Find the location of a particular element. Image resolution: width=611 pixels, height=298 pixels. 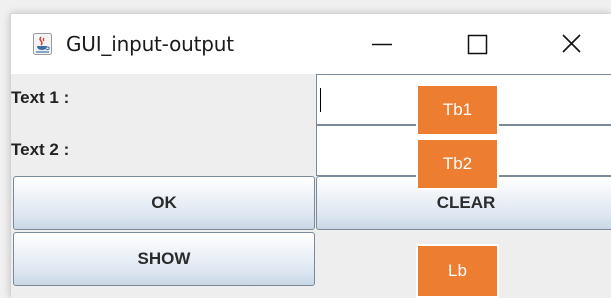

lb-annotation: Lb is located at coordinates (457, 271).